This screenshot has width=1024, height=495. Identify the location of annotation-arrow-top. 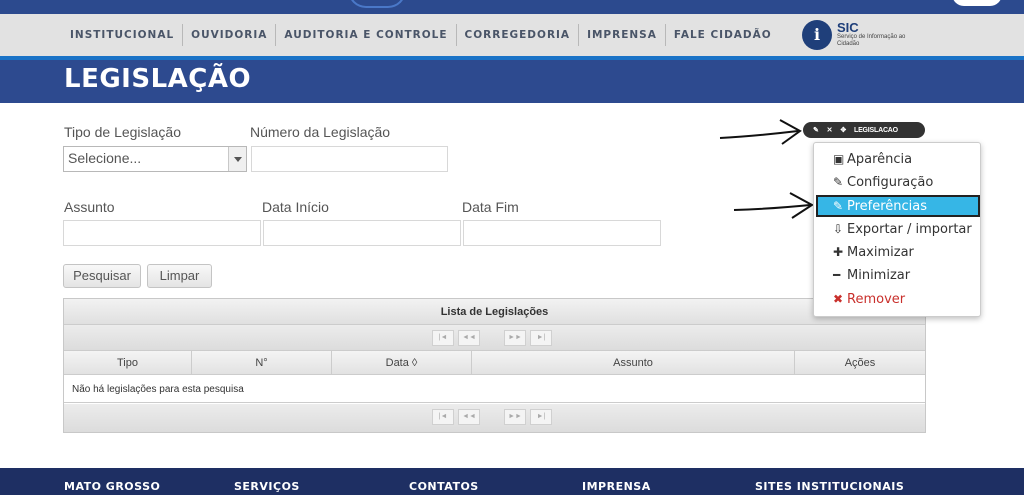
(760, 132).